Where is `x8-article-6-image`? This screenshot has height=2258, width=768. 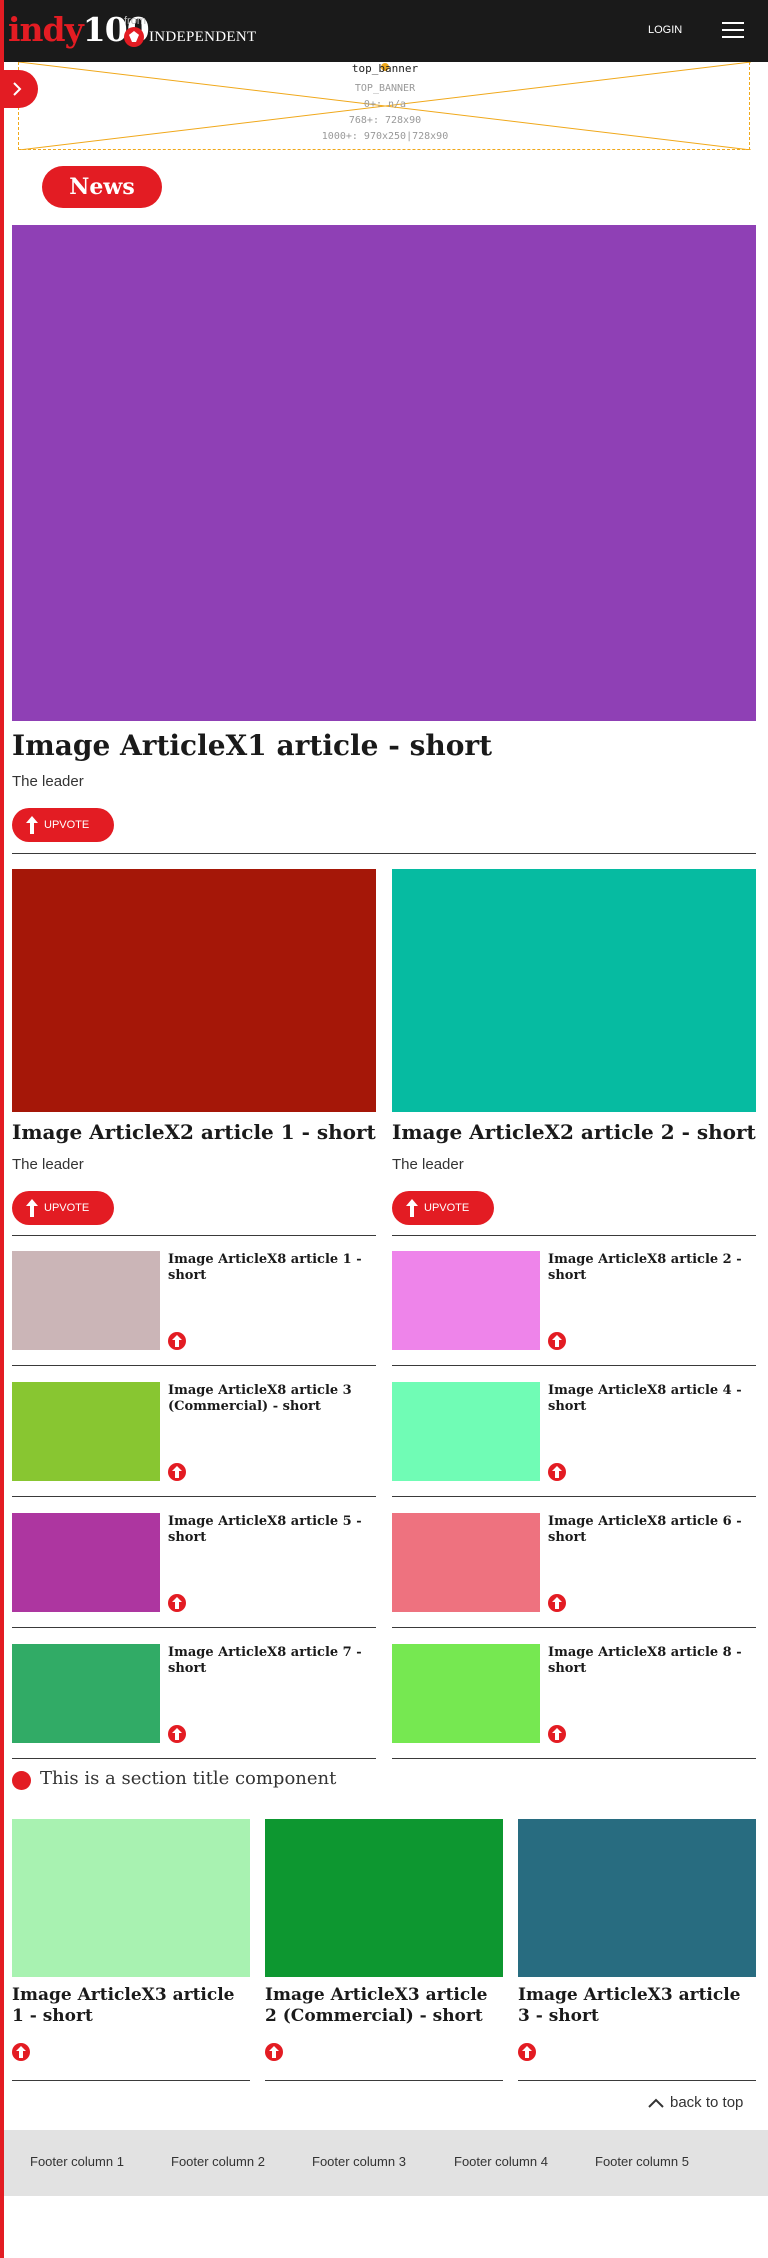 x8-article-6-image is located at coordinates (466, 1562).